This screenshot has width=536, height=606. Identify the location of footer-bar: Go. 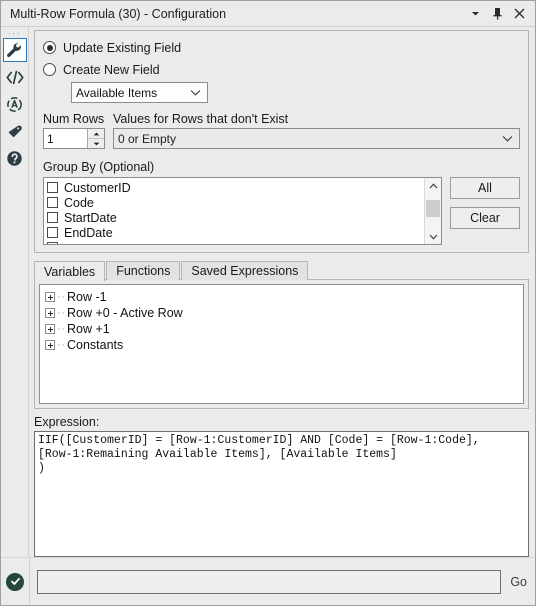
(268, 581).